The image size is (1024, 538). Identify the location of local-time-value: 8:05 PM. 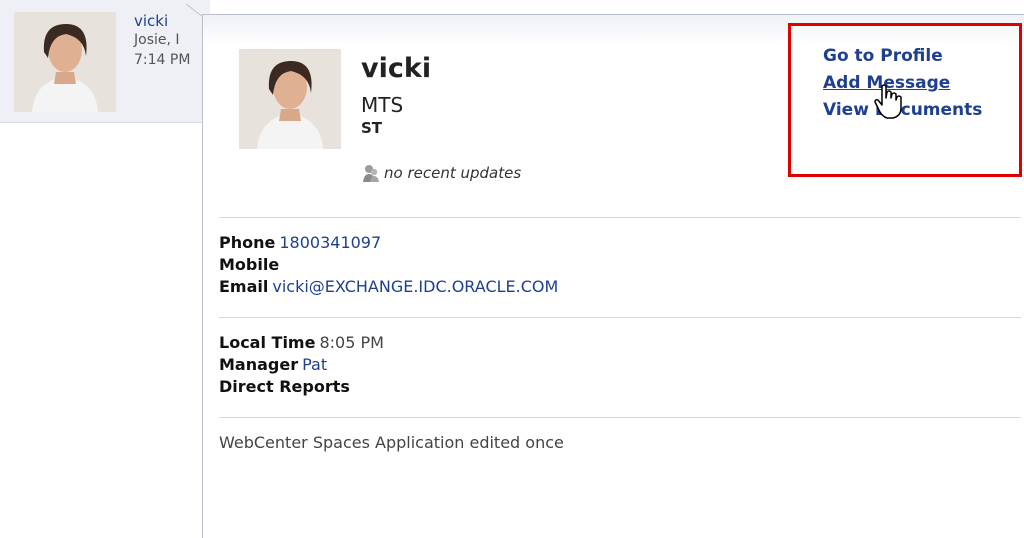
(351, 342).